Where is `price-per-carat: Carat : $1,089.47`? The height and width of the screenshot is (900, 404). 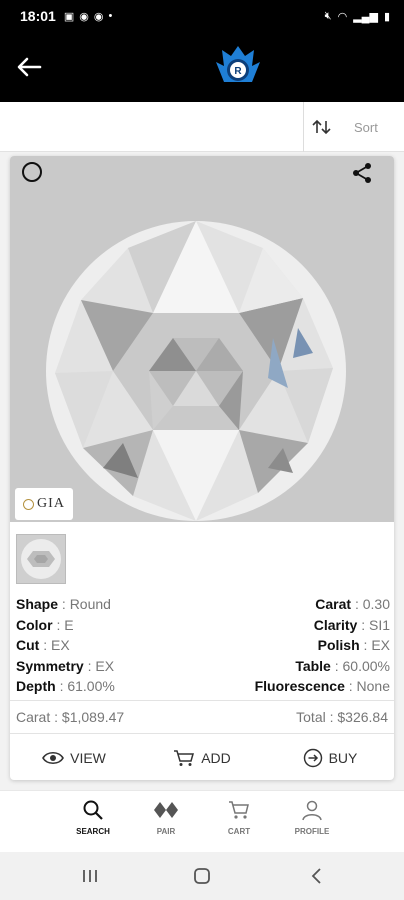
price-per-carat: Carat : $1,089.47 is located at coordinates (70, 717).